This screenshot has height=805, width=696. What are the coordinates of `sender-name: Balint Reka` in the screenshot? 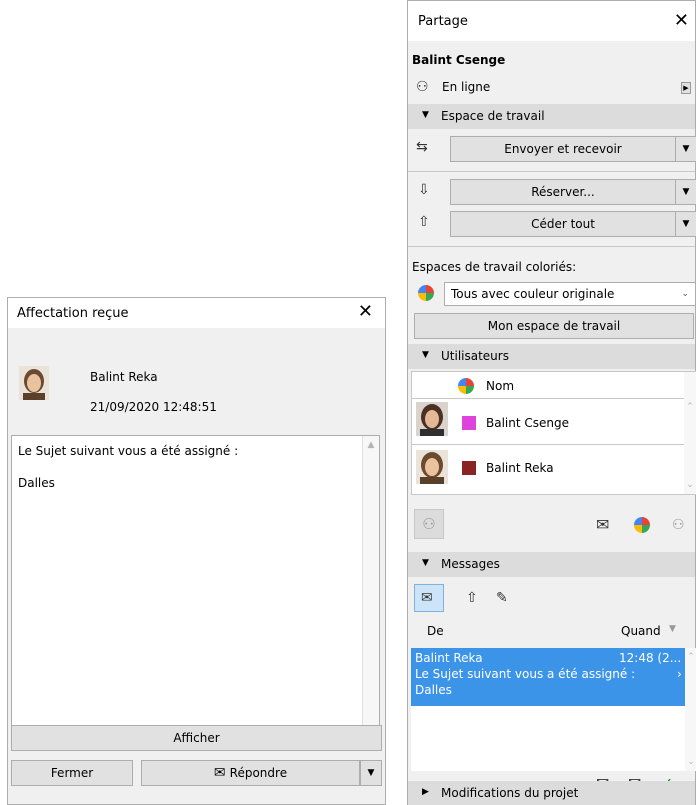 It's located at (124, 377).